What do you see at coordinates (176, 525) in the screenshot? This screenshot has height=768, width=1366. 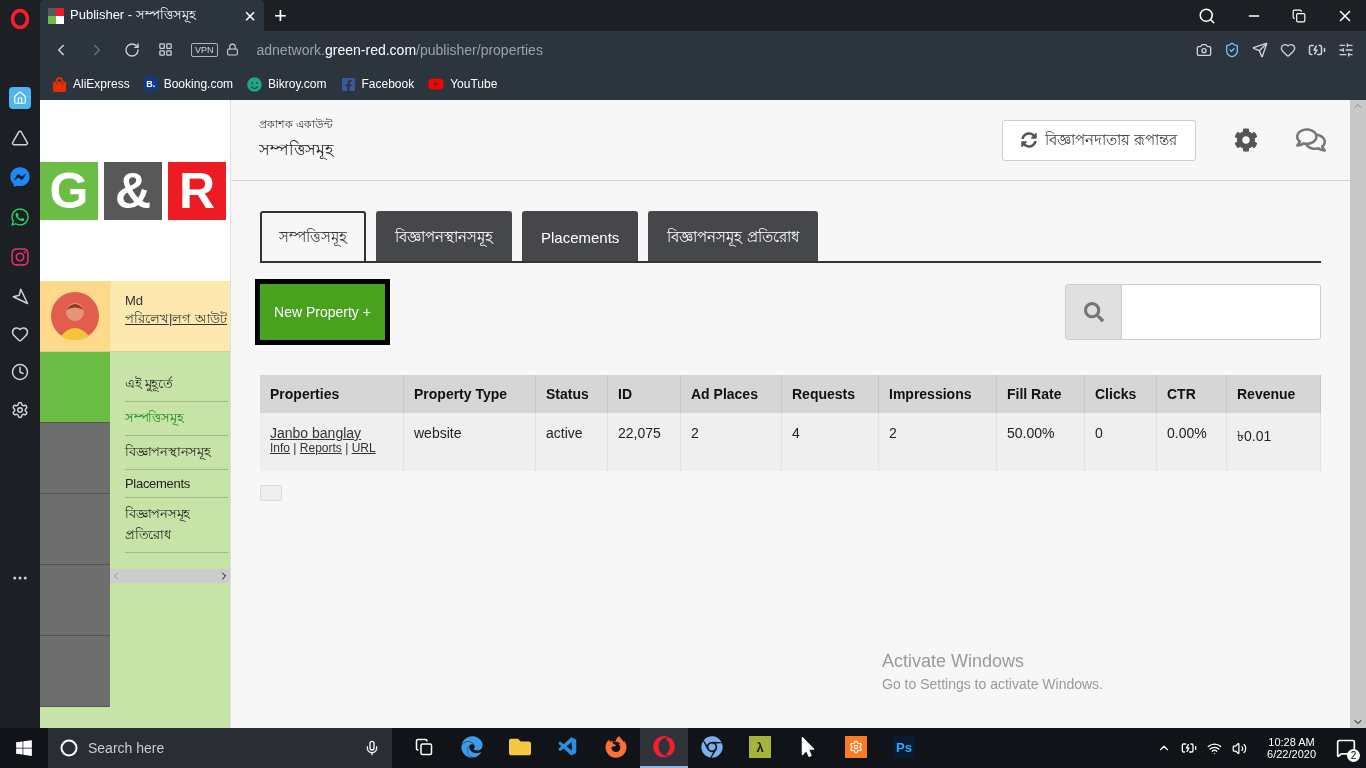 I see `menu-item: বিজ্ঞাপনসমূহ প্রতিরোধ` at bounding box center [176, 525].